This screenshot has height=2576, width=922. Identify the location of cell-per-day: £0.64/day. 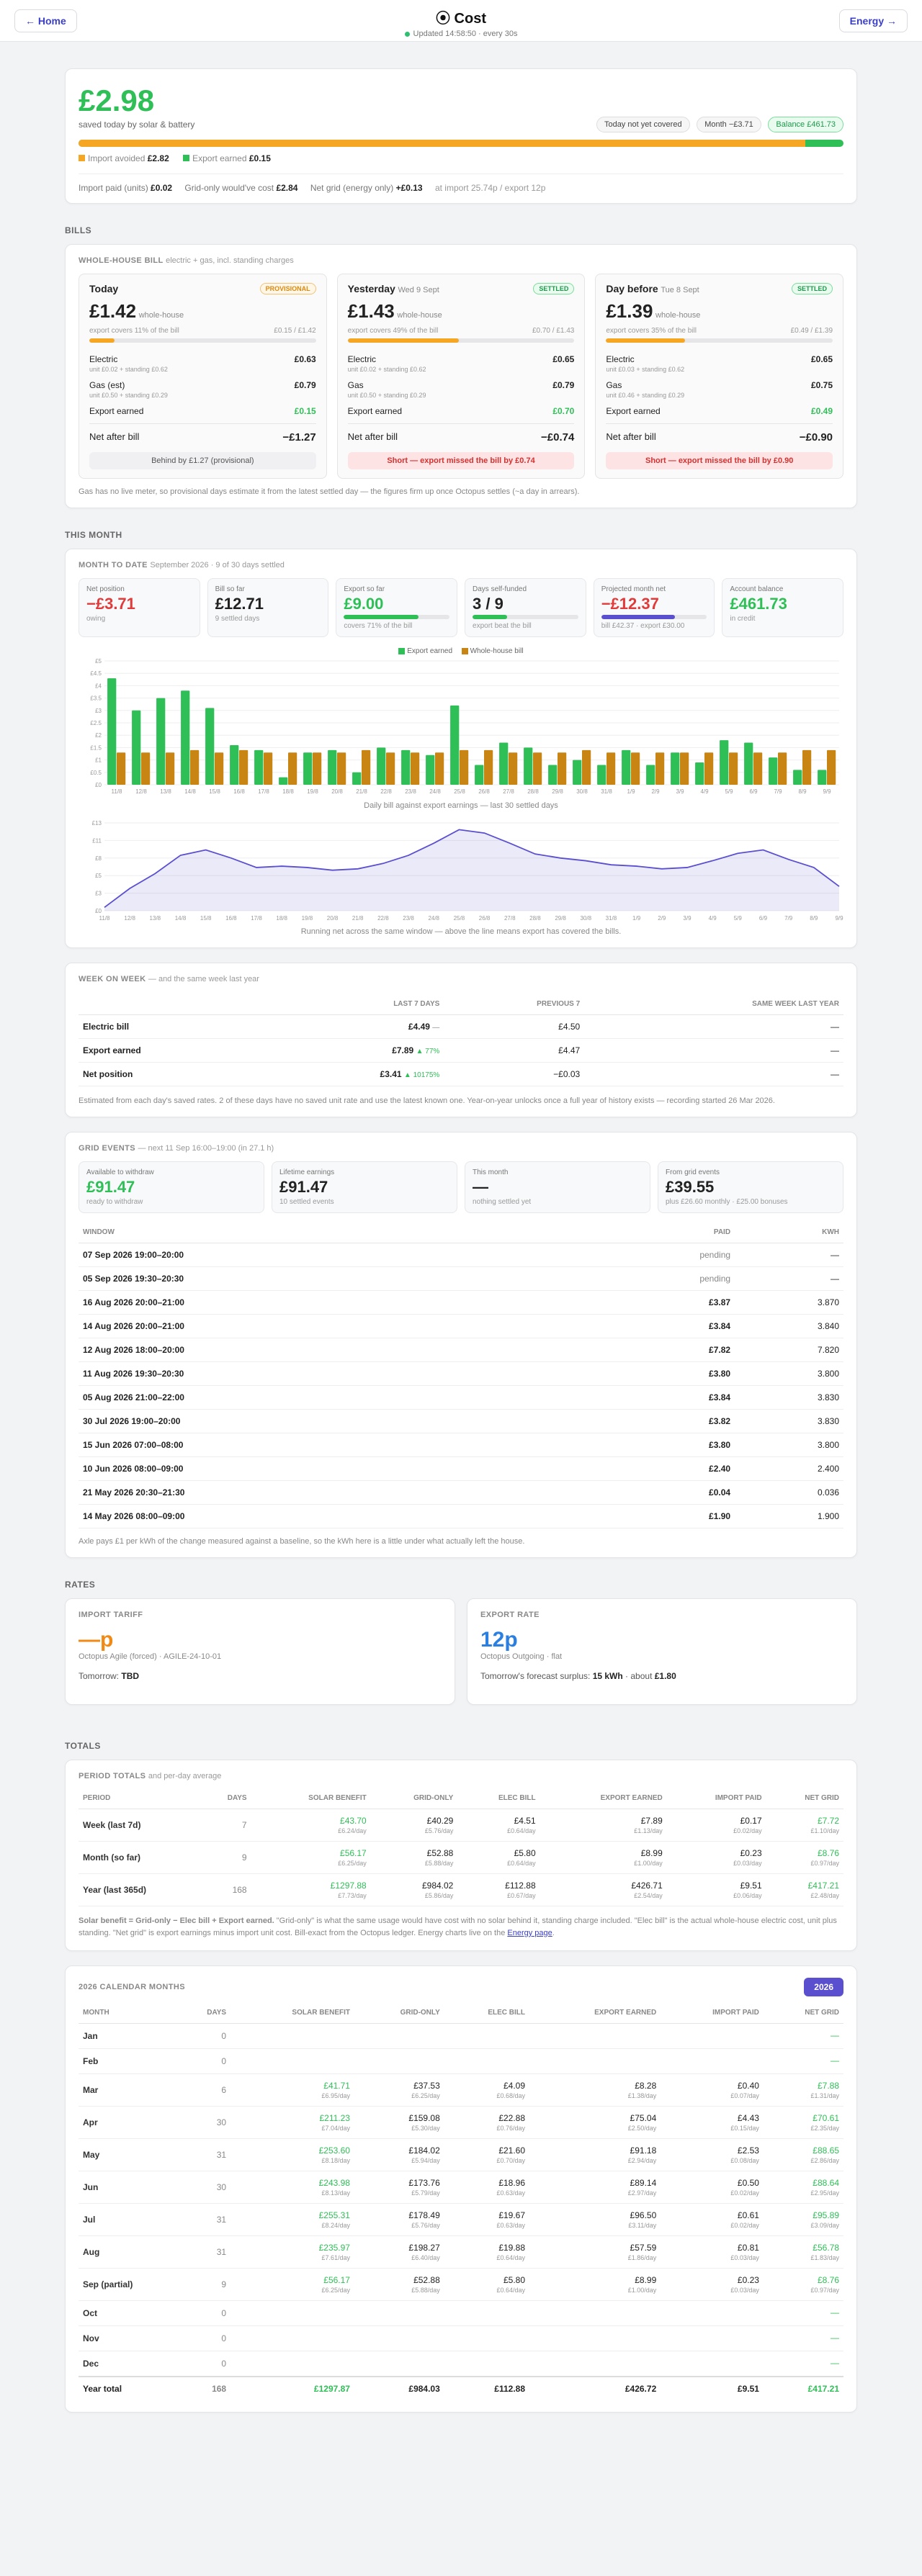
(521, 1830).